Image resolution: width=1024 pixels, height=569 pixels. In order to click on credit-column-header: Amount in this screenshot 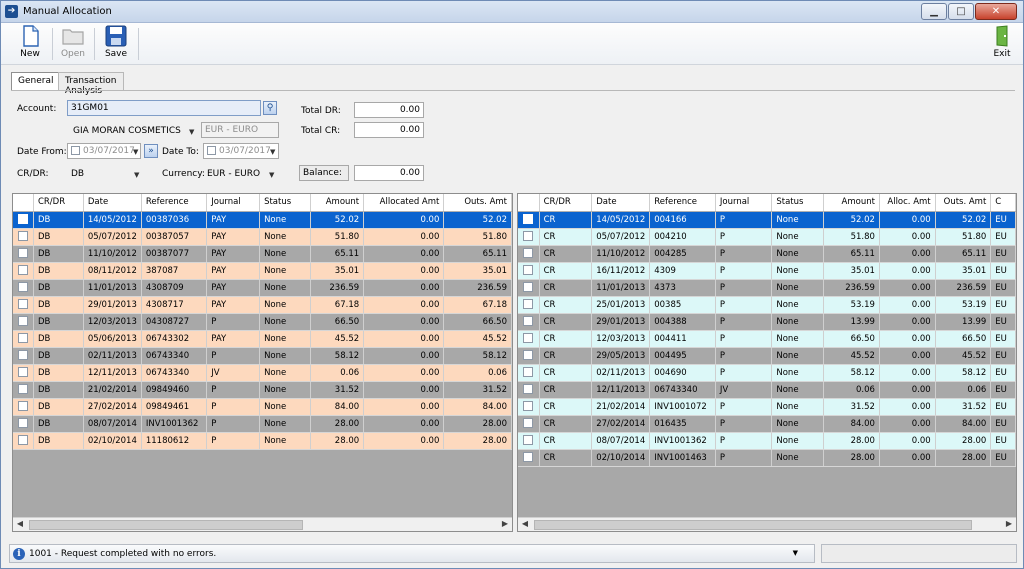, I will do `click(851, 203)`.